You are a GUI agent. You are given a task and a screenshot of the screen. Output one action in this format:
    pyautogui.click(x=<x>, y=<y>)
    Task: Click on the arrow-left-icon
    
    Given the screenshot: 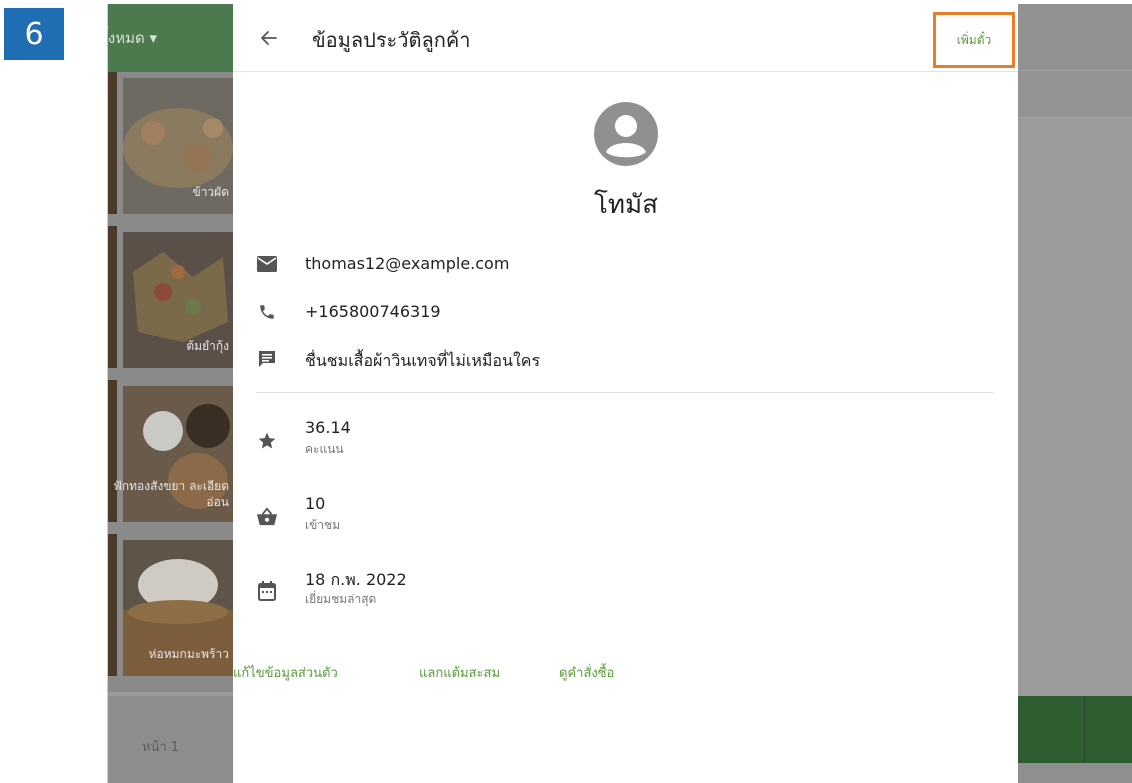 What is the action you would take?
    pyautogui.click(x=269, y=38)
    